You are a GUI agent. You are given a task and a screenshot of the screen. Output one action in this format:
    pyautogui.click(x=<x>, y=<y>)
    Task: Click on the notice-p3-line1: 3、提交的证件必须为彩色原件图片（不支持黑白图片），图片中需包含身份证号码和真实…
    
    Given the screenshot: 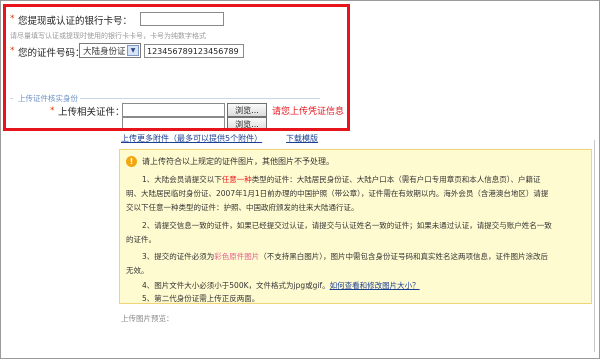 What is the action you would take?
    pyautogui.click(x=345, y=256)
    